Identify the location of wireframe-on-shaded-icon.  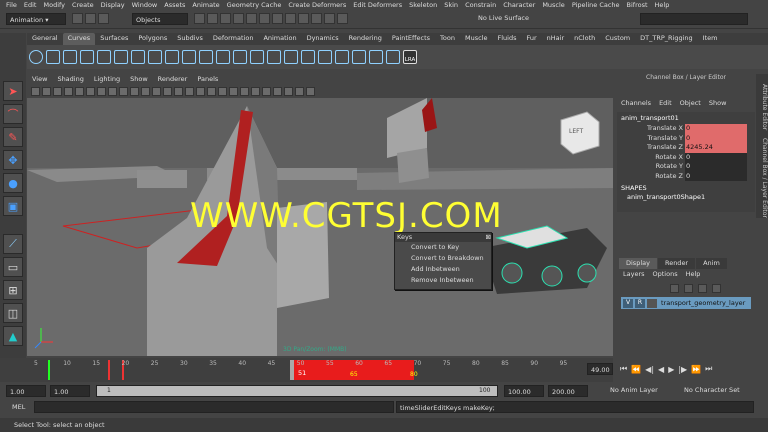
(178, 91).